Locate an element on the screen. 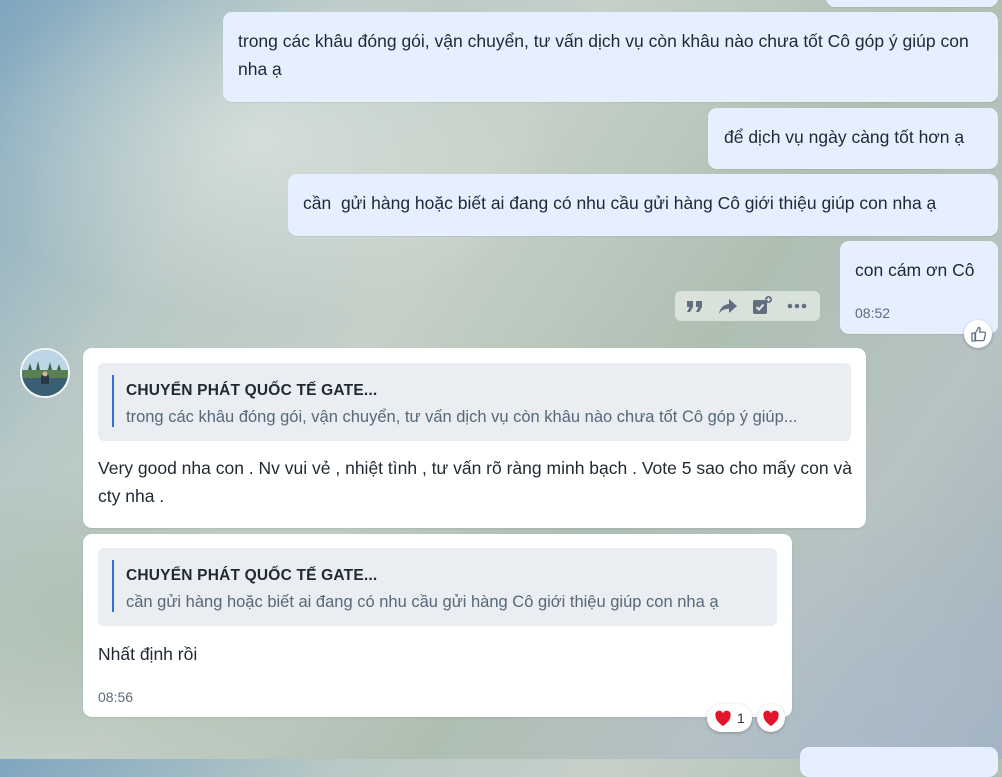  reaction-summary: 1 is located at coordinates (729, 718).